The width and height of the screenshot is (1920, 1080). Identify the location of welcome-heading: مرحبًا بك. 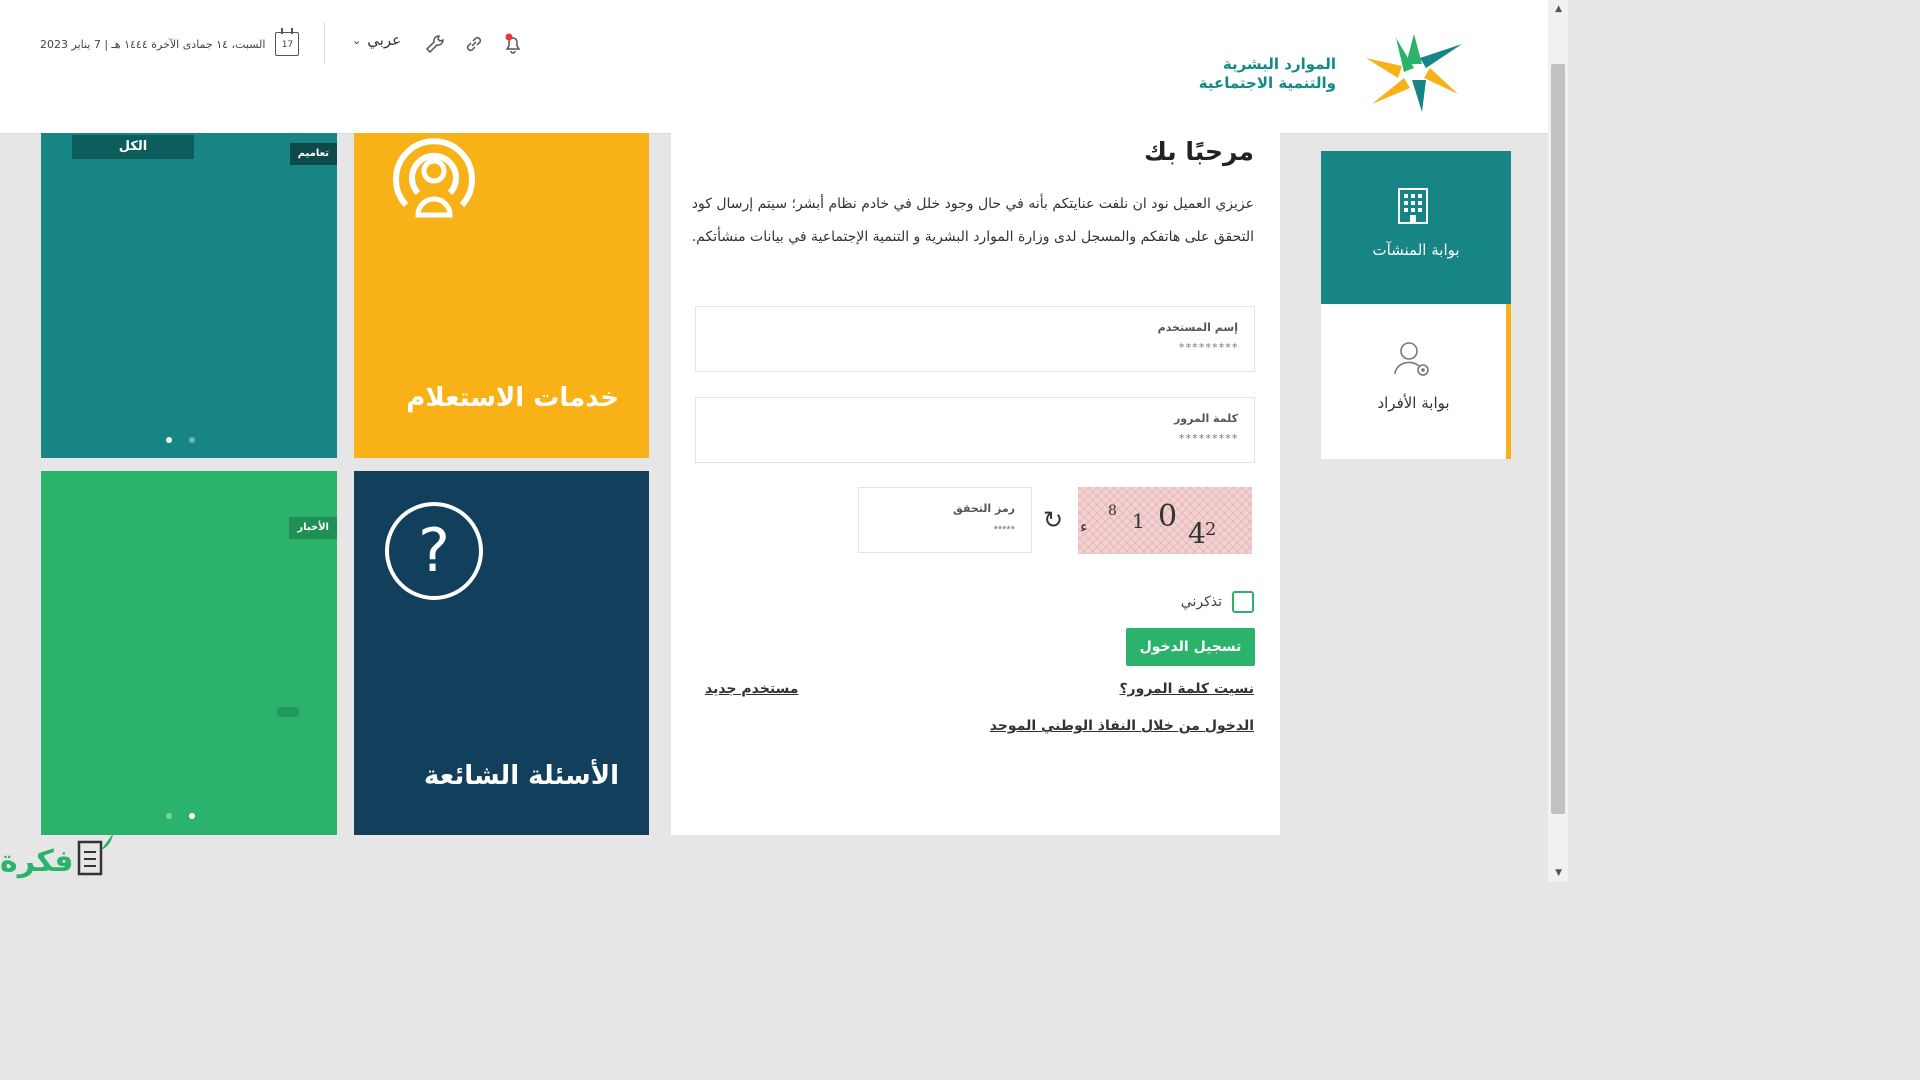
(1198, 151).